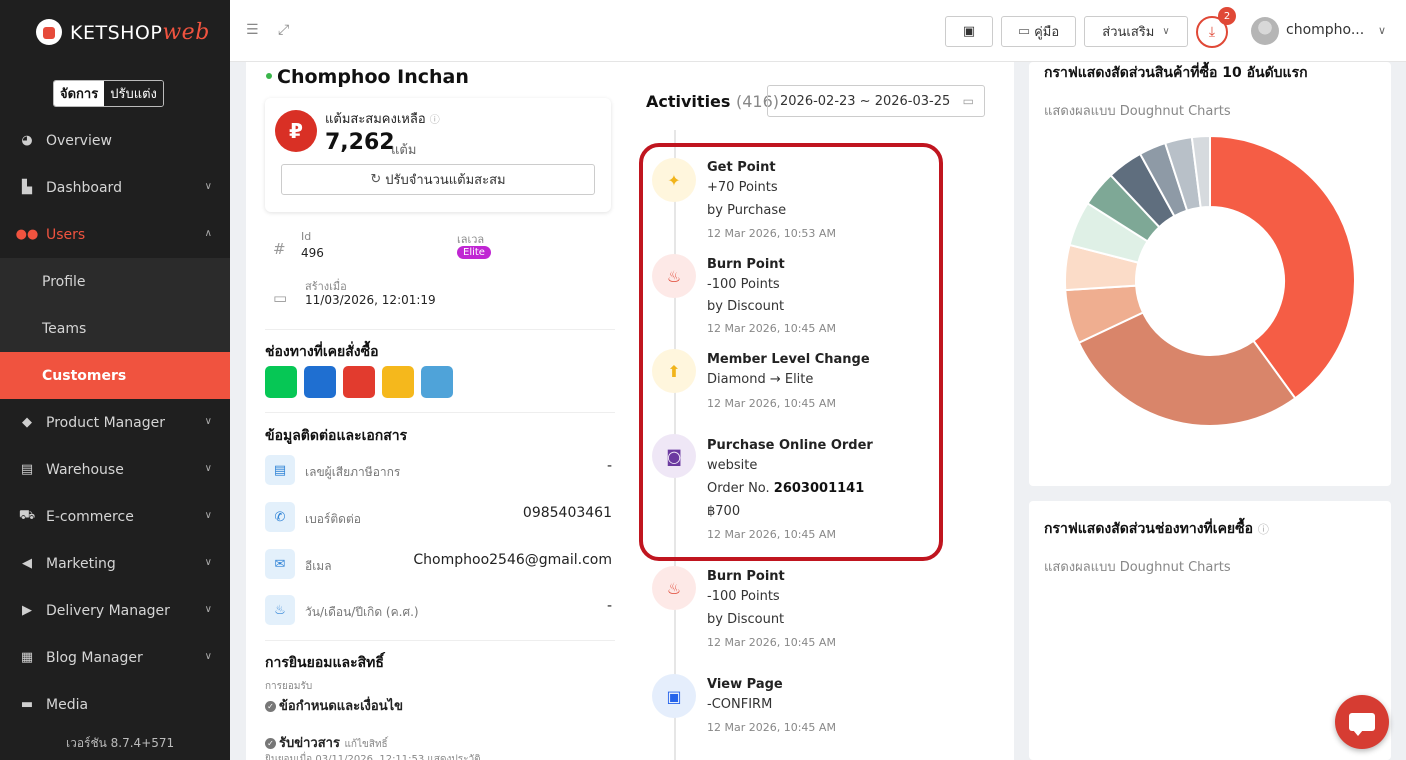 Image resolution: width=1406 pixels, height=760 pixels. Describe the element at coordinates (1149, 529) in the screenshot. I see `channels-chart-title-text: กราฟแสดงสัดส่วนช่องทางที่เคยซื้อ` at that location.